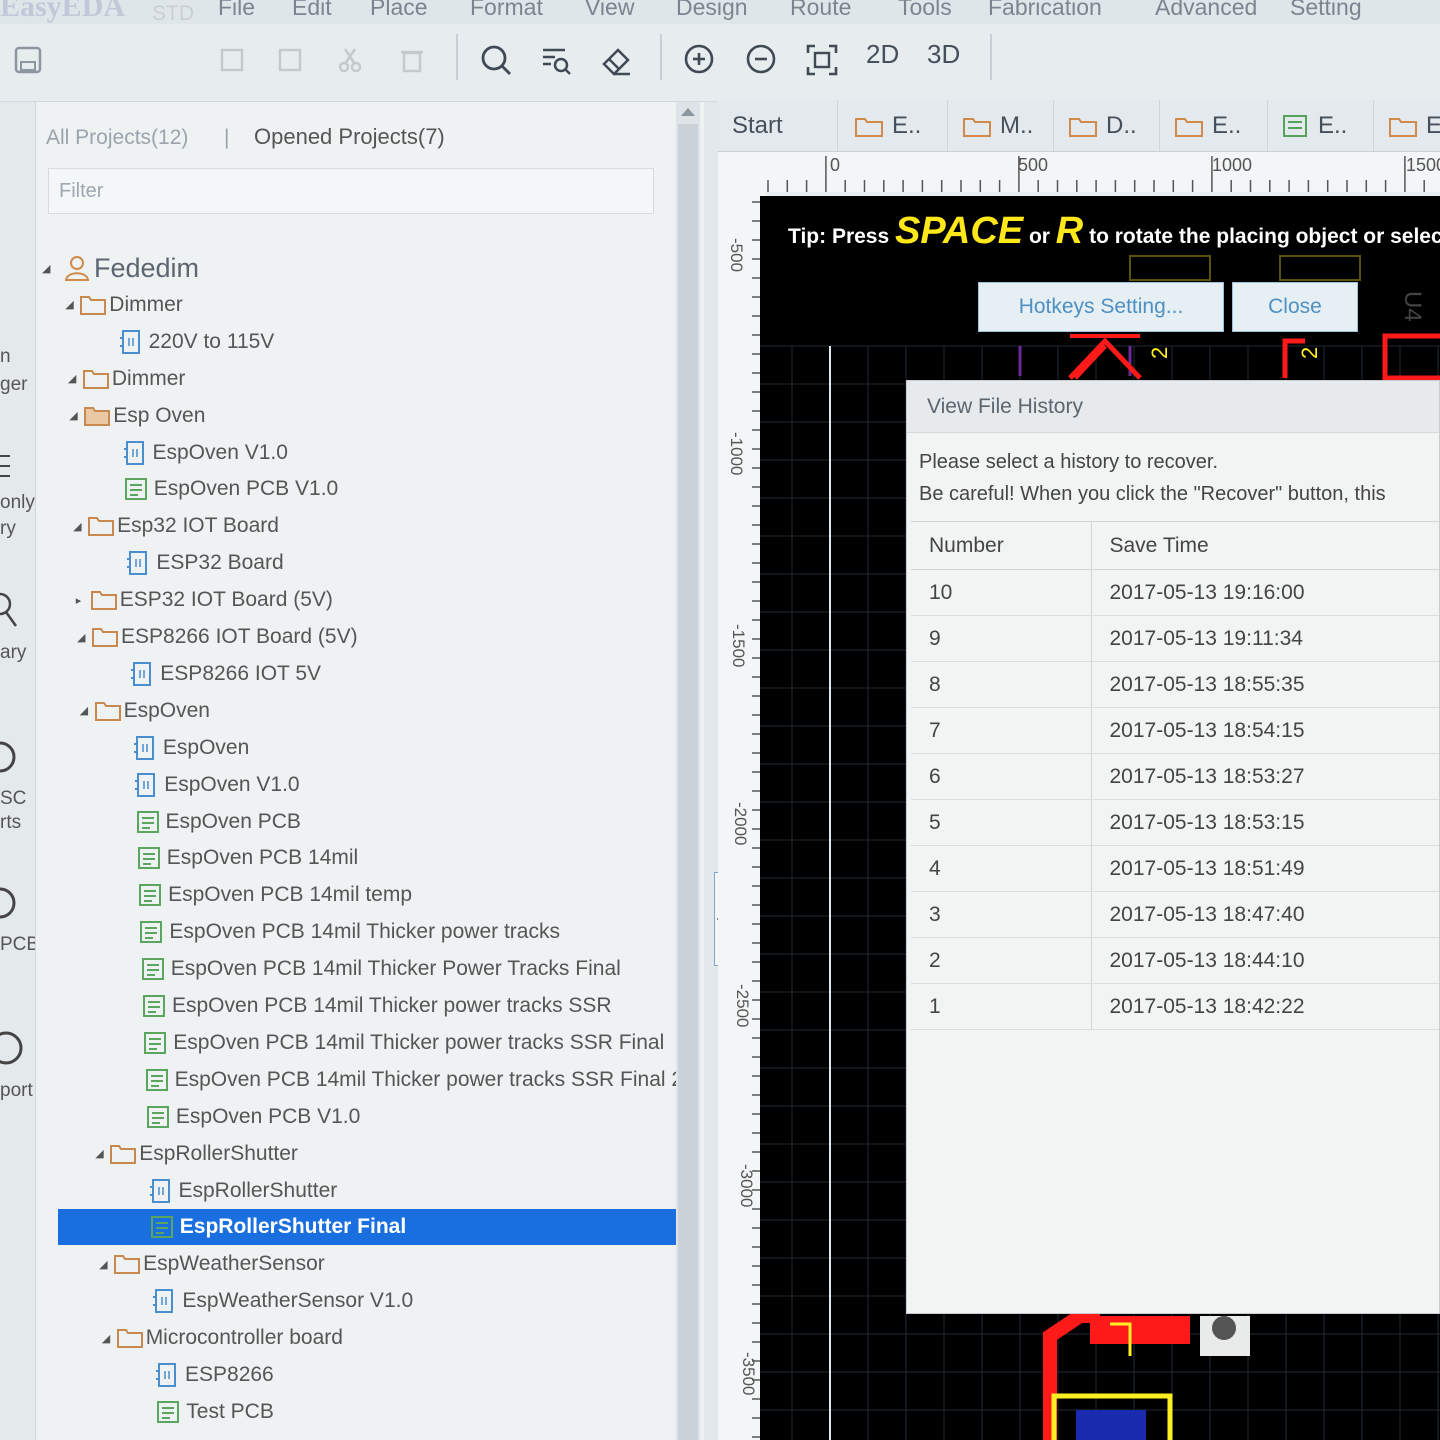 The height and width of the screenshot is (1440, 1440). I want to click on support-icon, so click(12, 1052).